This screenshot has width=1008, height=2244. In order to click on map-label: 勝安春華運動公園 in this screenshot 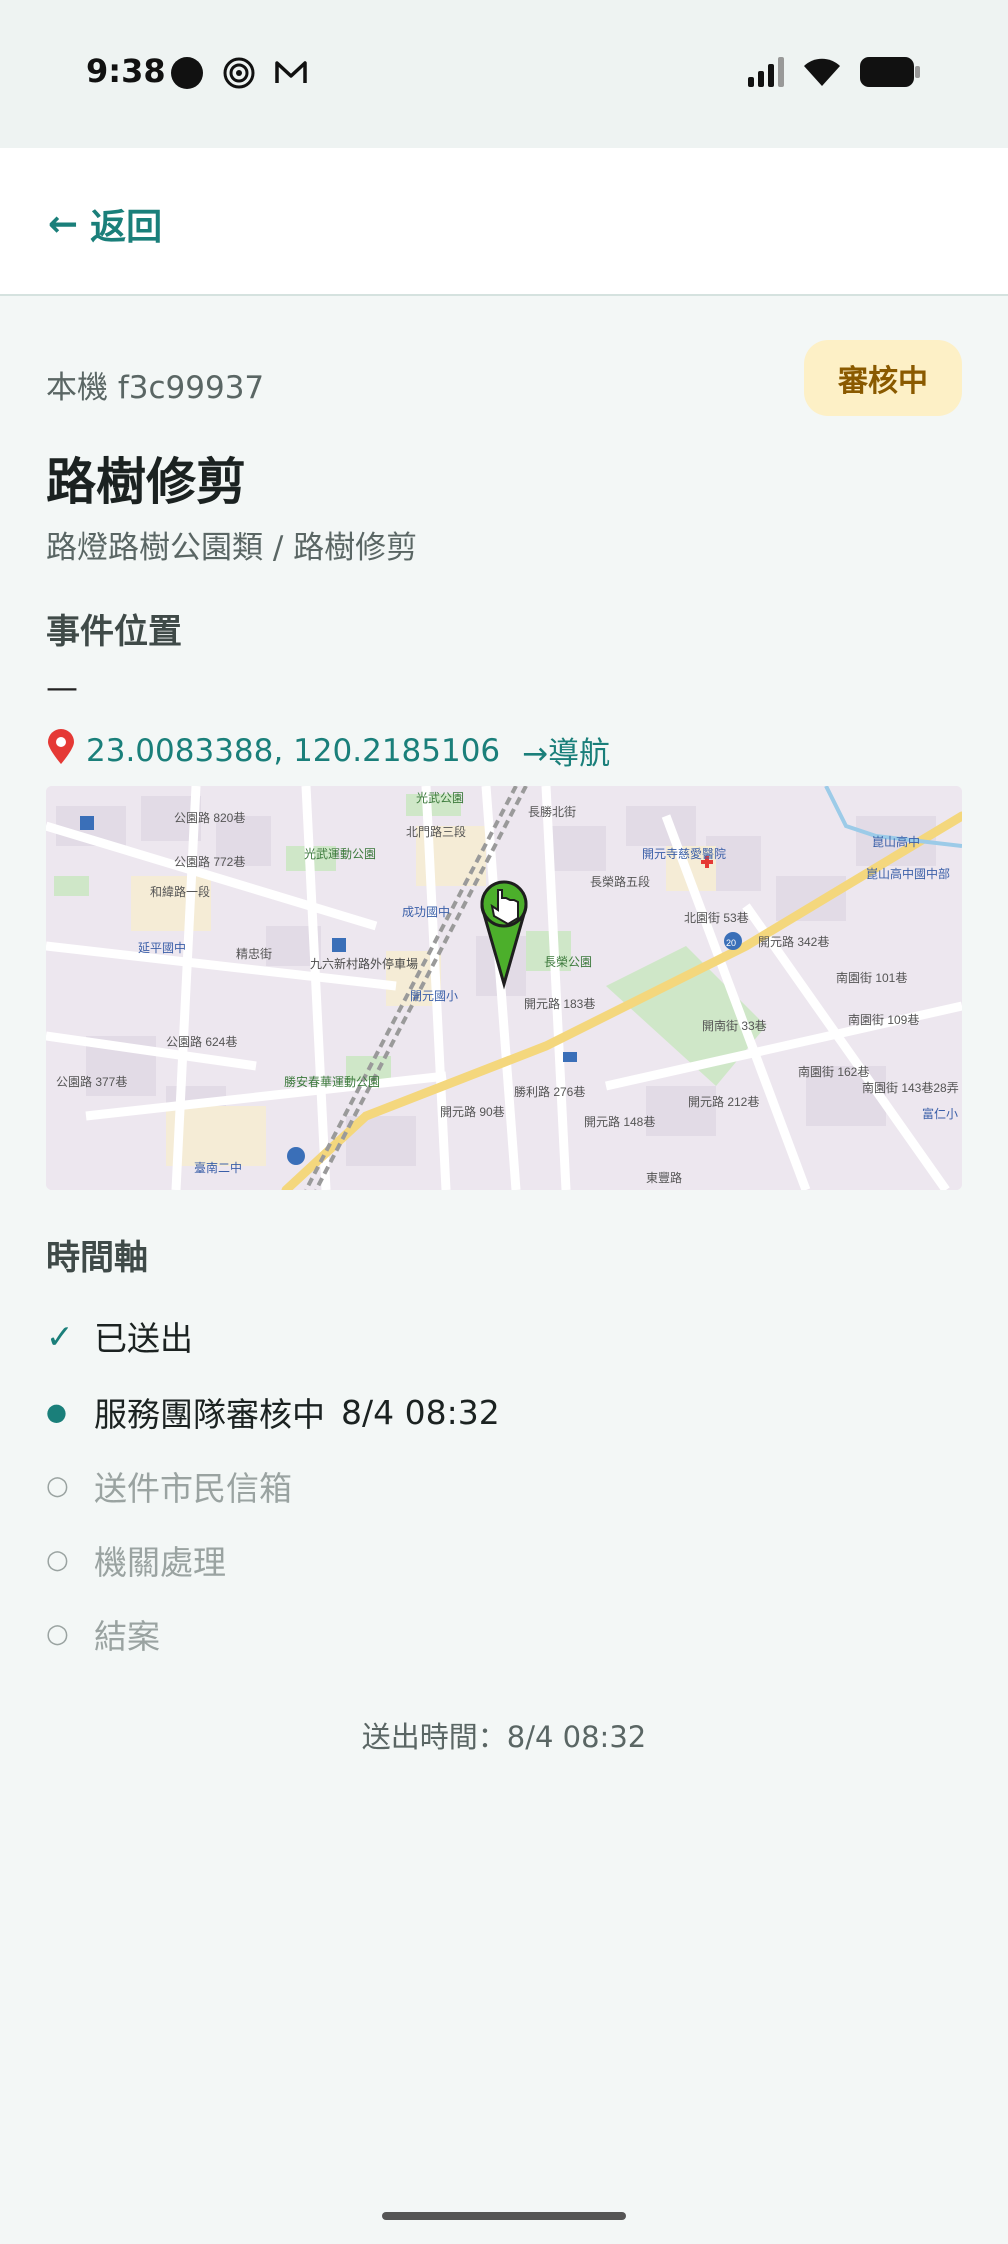, I will do `click(332, 1081)`.